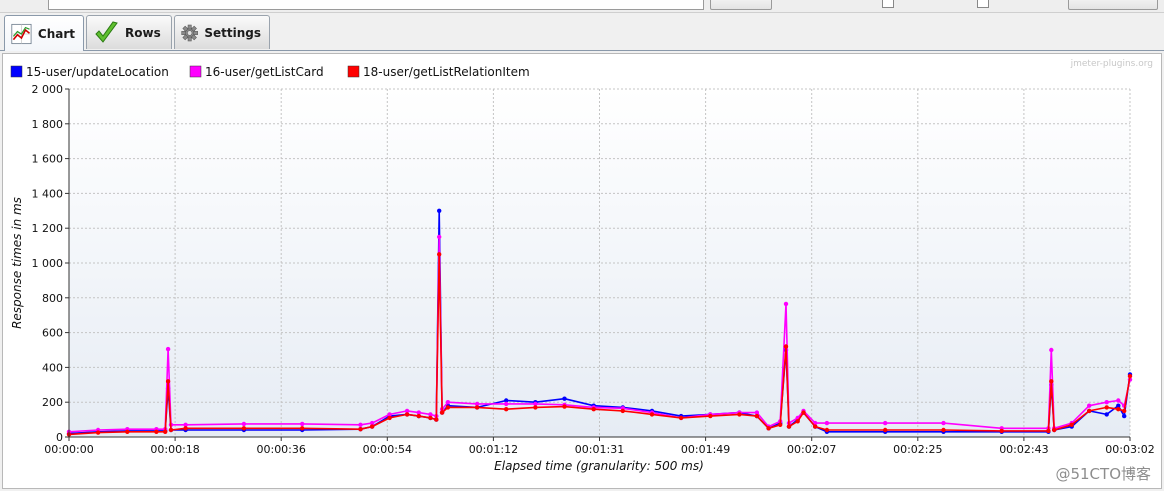 This screenshot has height=491, width=1164. I want to click on y-tick-label: 1 000, so click(48, 263).